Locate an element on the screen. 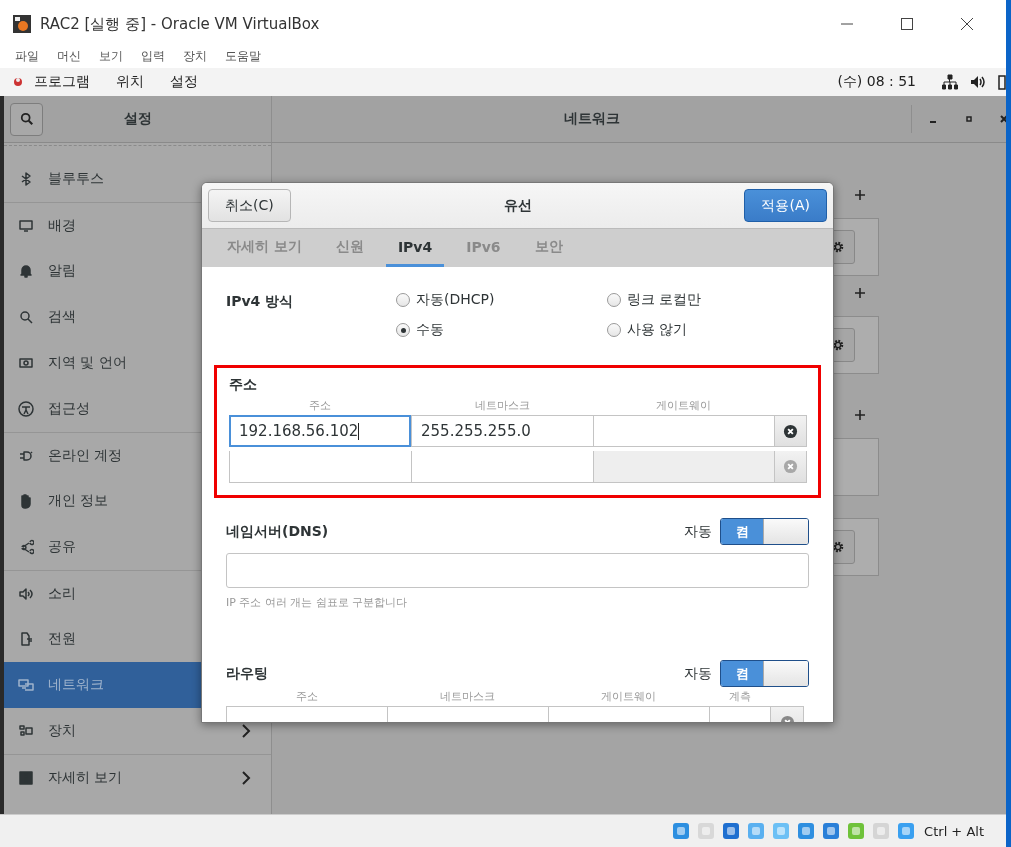  apply-button: 적용(A) is located at coordinates (785, 205).